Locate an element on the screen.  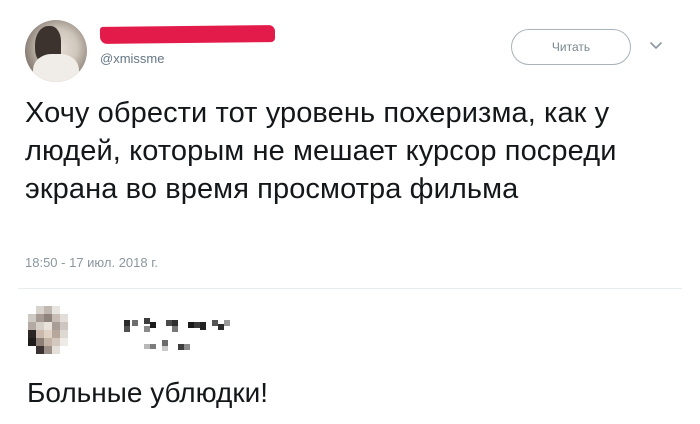
reply-text: Больные ублюдки! is located at coordinates (148, 392).